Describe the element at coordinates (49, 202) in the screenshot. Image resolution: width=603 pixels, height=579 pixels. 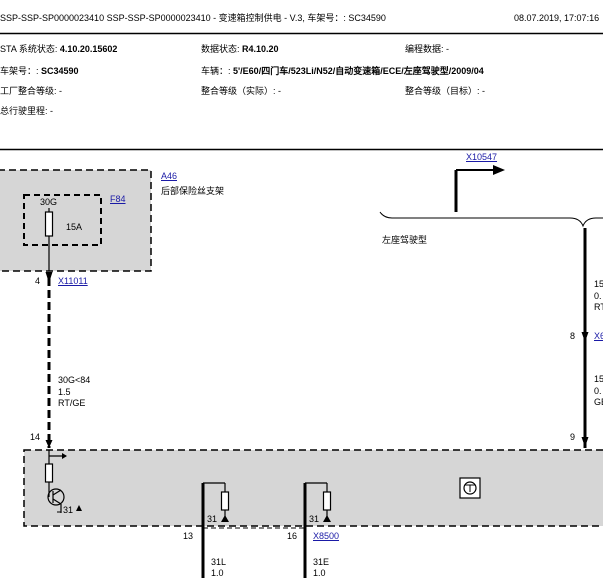
I see `fuse-code-label: 30G` at that location.